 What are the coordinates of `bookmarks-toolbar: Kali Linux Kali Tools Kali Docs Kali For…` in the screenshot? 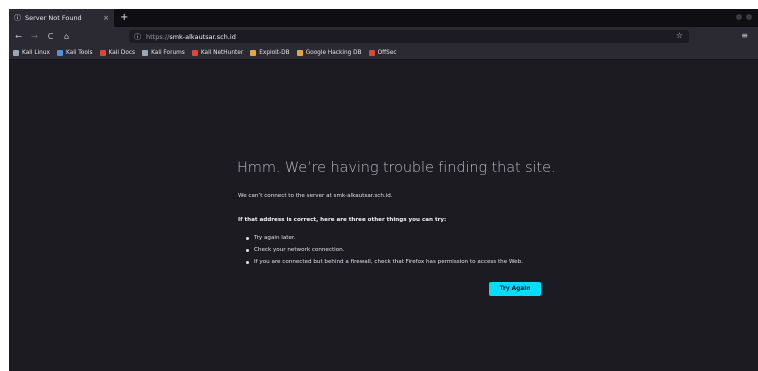 It's located at (383, 53).